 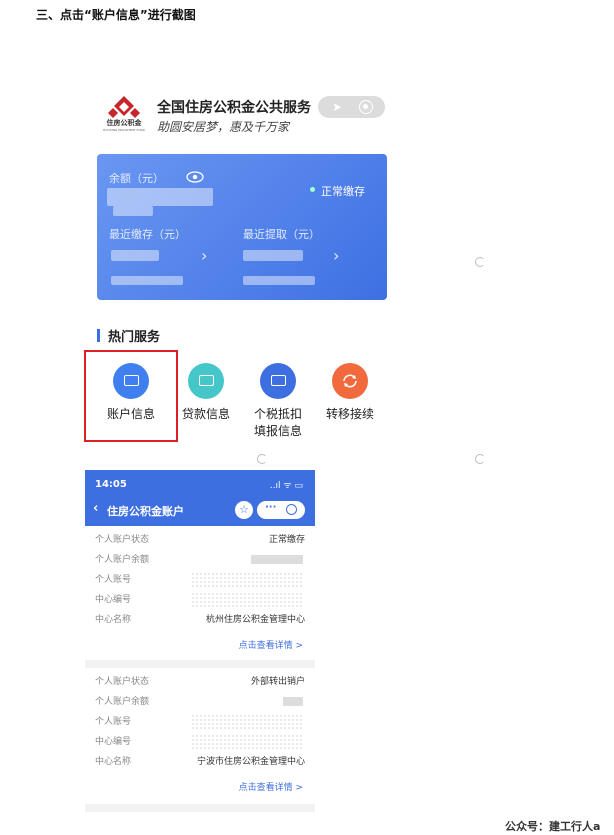 What do you see at coordinates (111, 484) in the screenshot?
I see `status-time: 14:05` at bounding box center [111, 484].